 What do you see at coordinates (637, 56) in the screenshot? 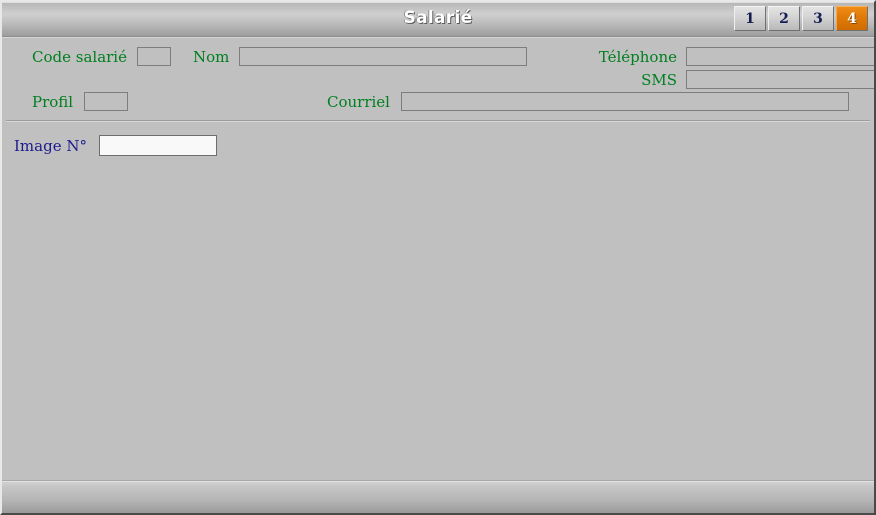
I see `telephone-label: Téléphone` at bounding box center [637, 56].